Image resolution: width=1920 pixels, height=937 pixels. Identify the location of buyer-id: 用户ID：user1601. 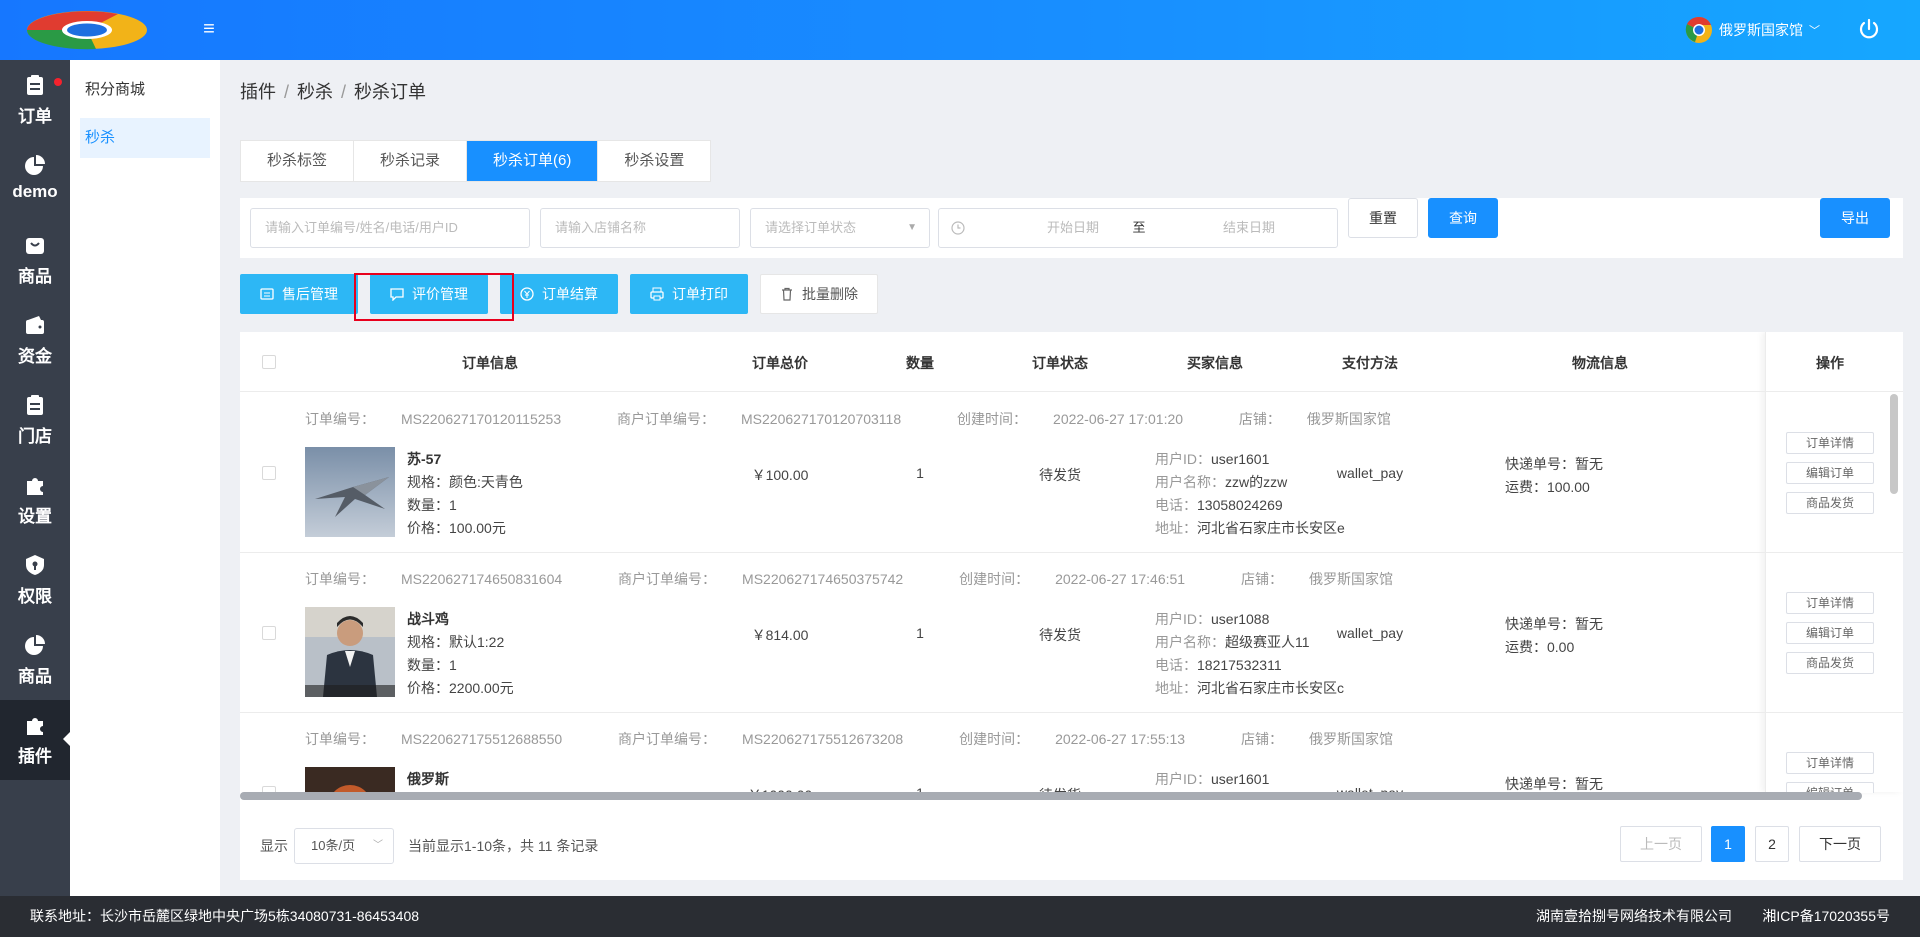
(1212, 459).